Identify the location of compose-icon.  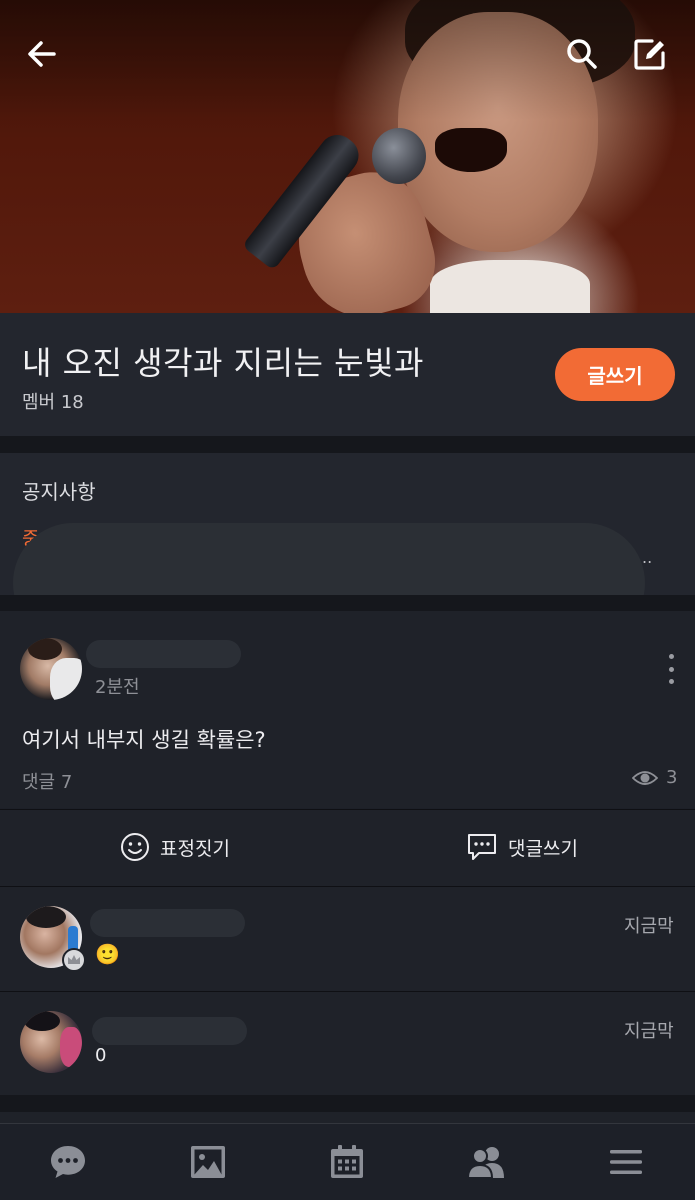
(649, 54).